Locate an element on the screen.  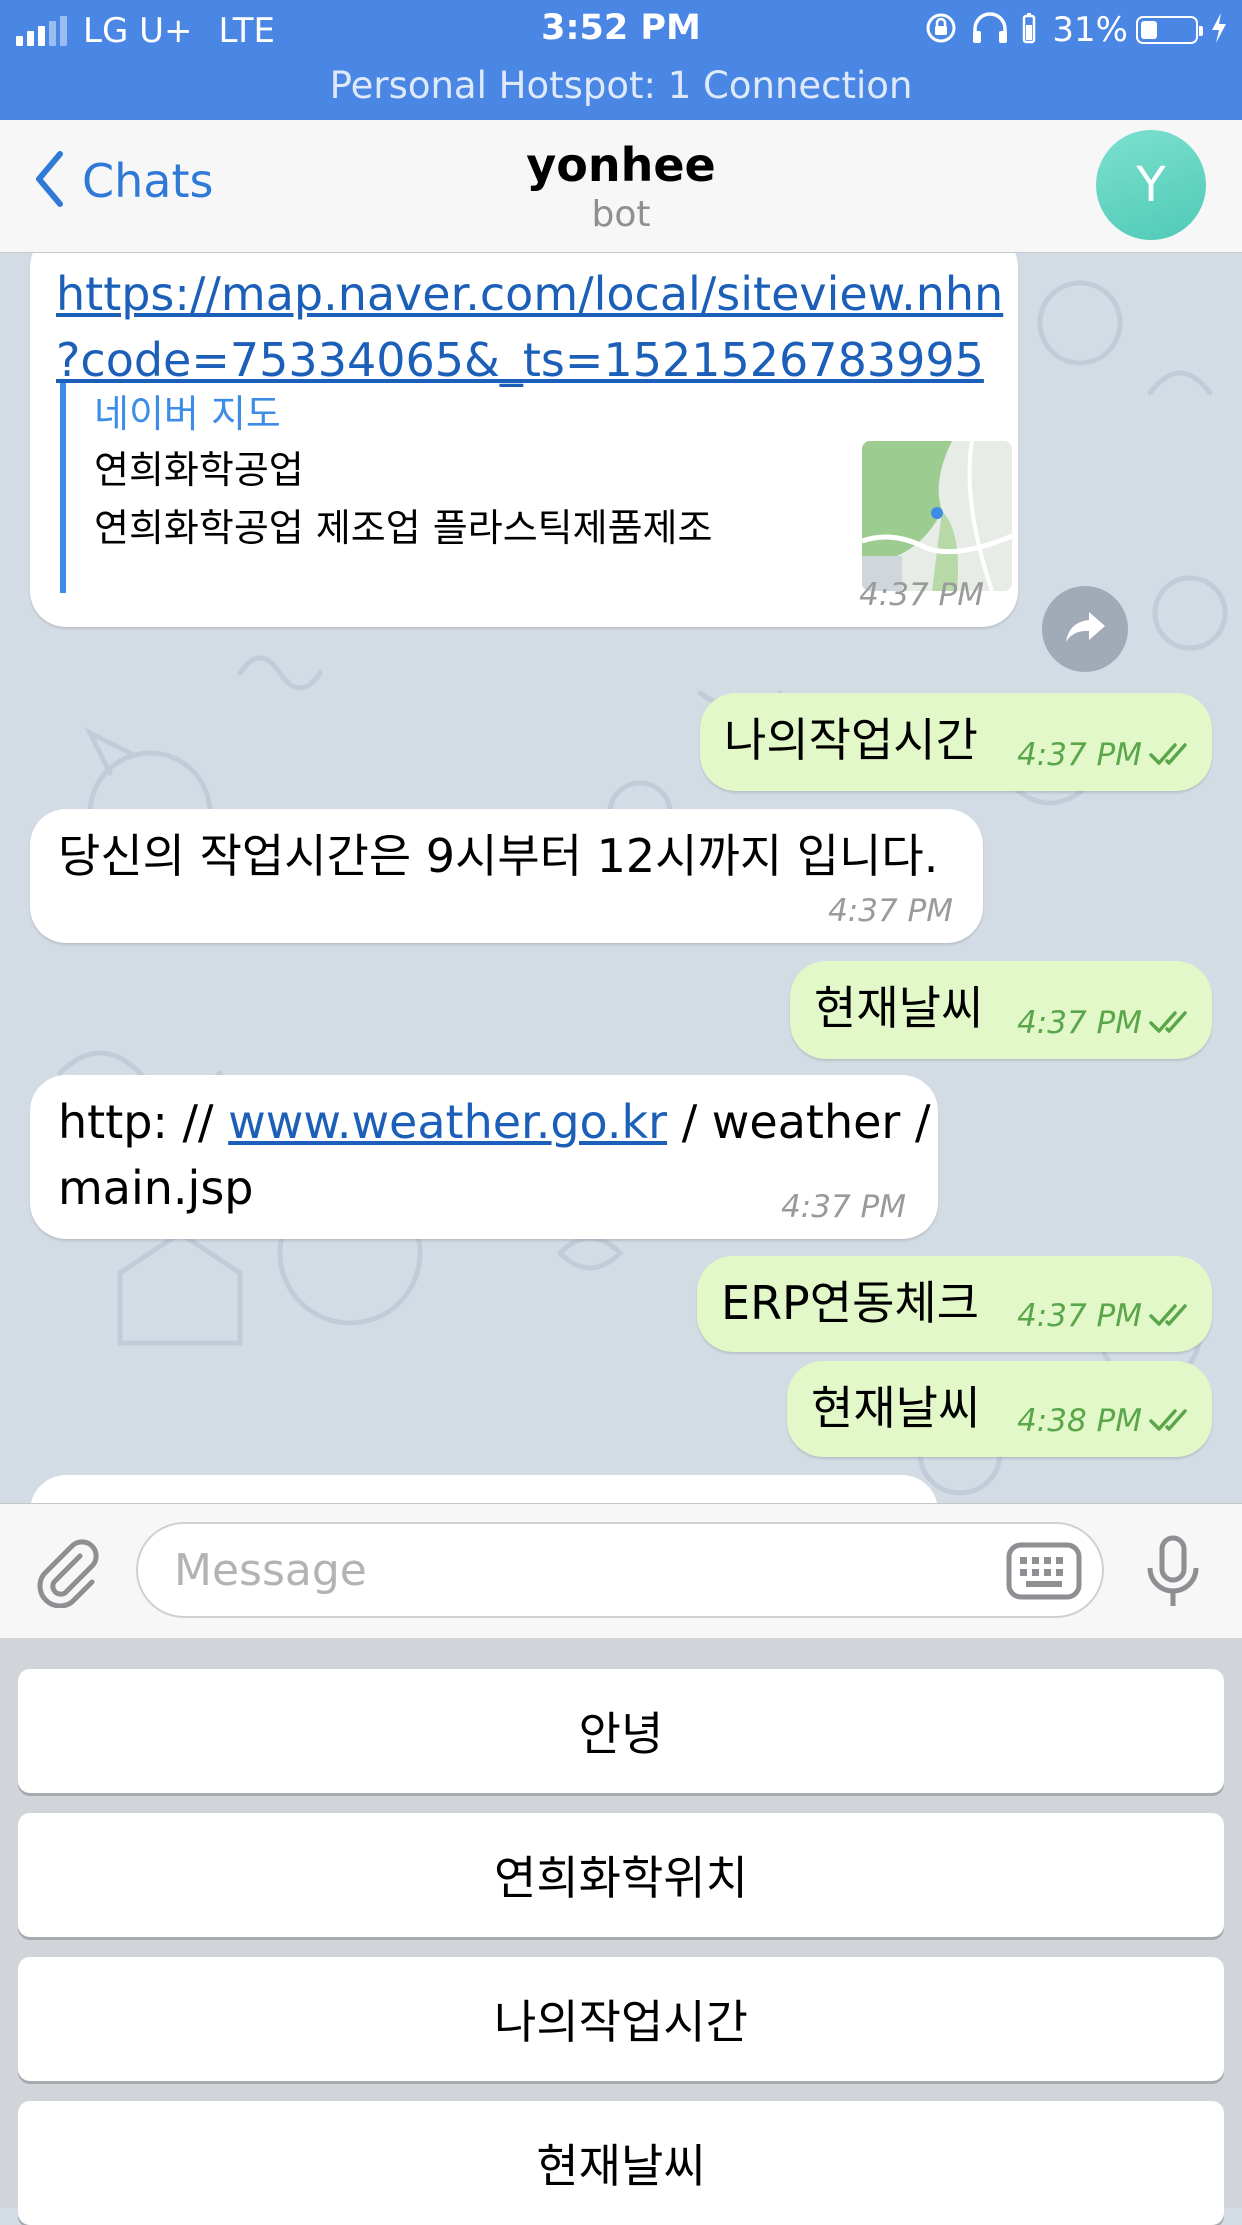
preview-site-name: 네이버 지도 is located at coordinates (187, 414).